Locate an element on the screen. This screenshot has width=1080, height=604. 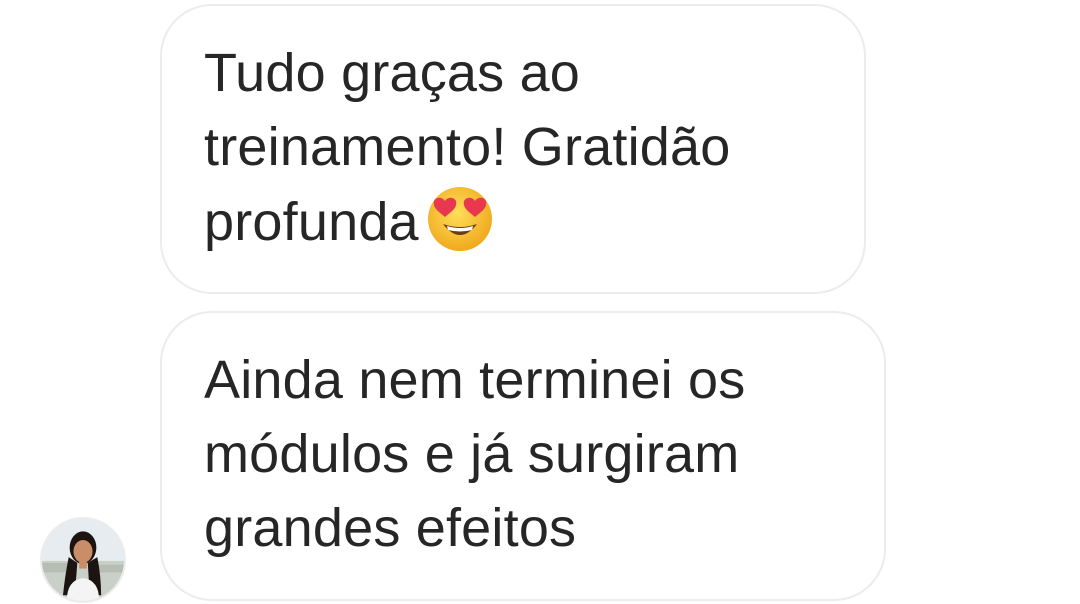
heart-eyes-emoji-icon is located at coordinates (460, 219).